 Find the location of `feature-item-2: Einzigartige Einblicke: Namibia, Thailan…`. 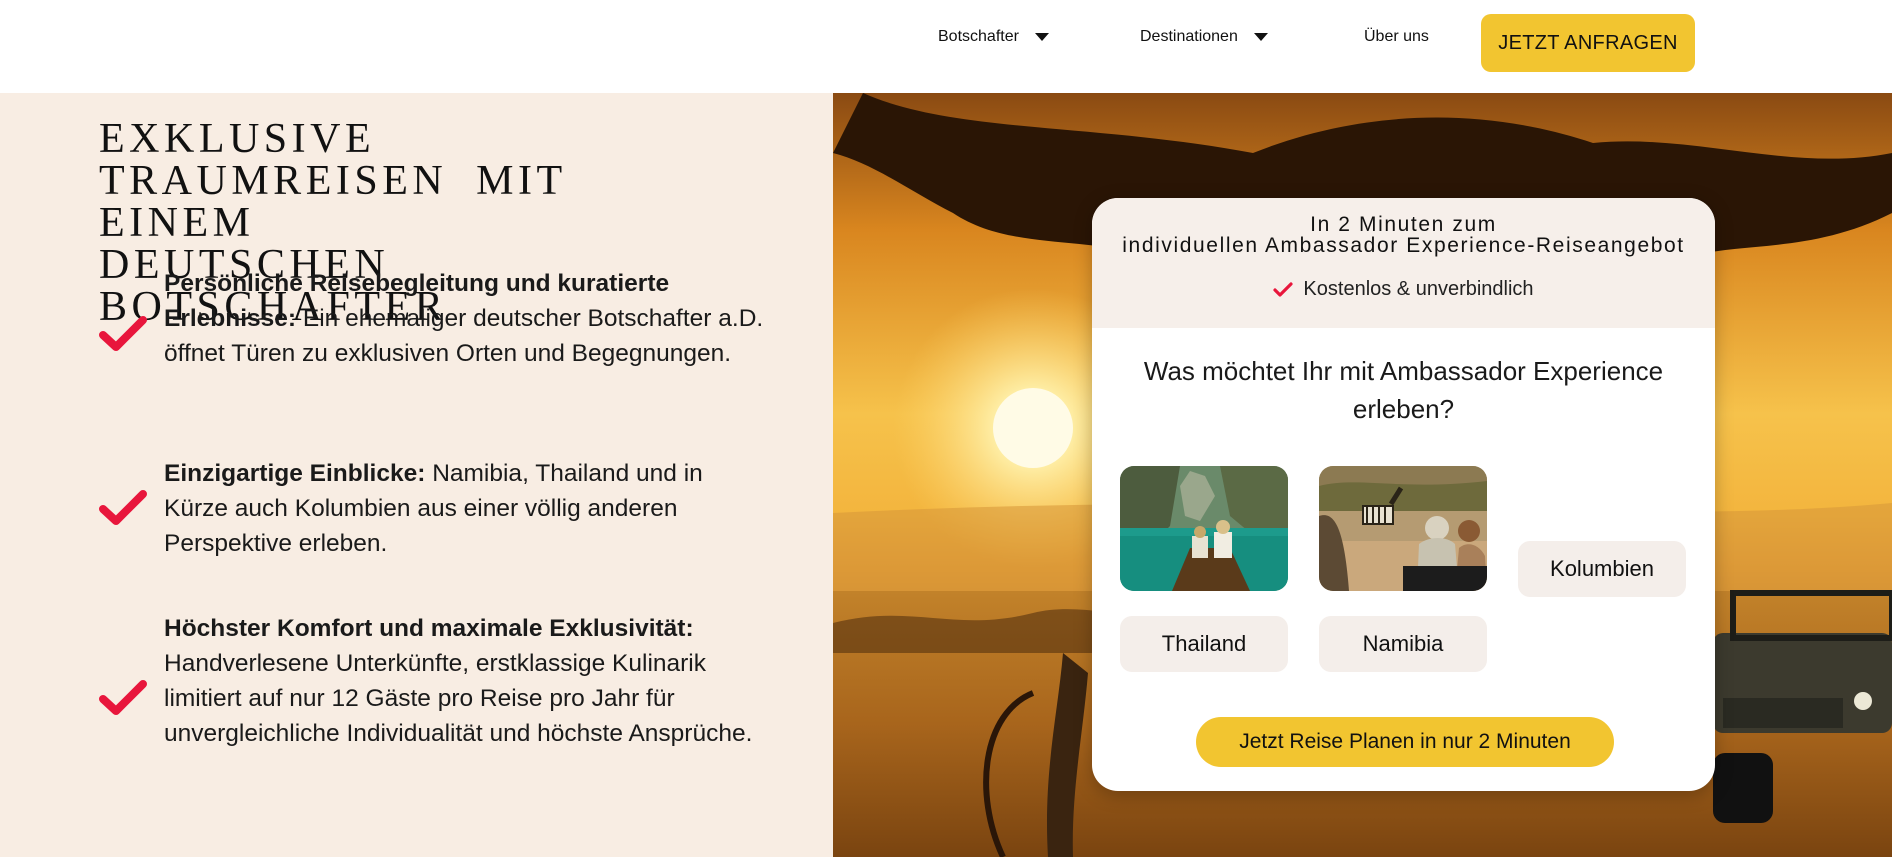

feature-item-2: Einzigartige Einblicke: Namibia, Thailan… is located at coordinates (464, 508).